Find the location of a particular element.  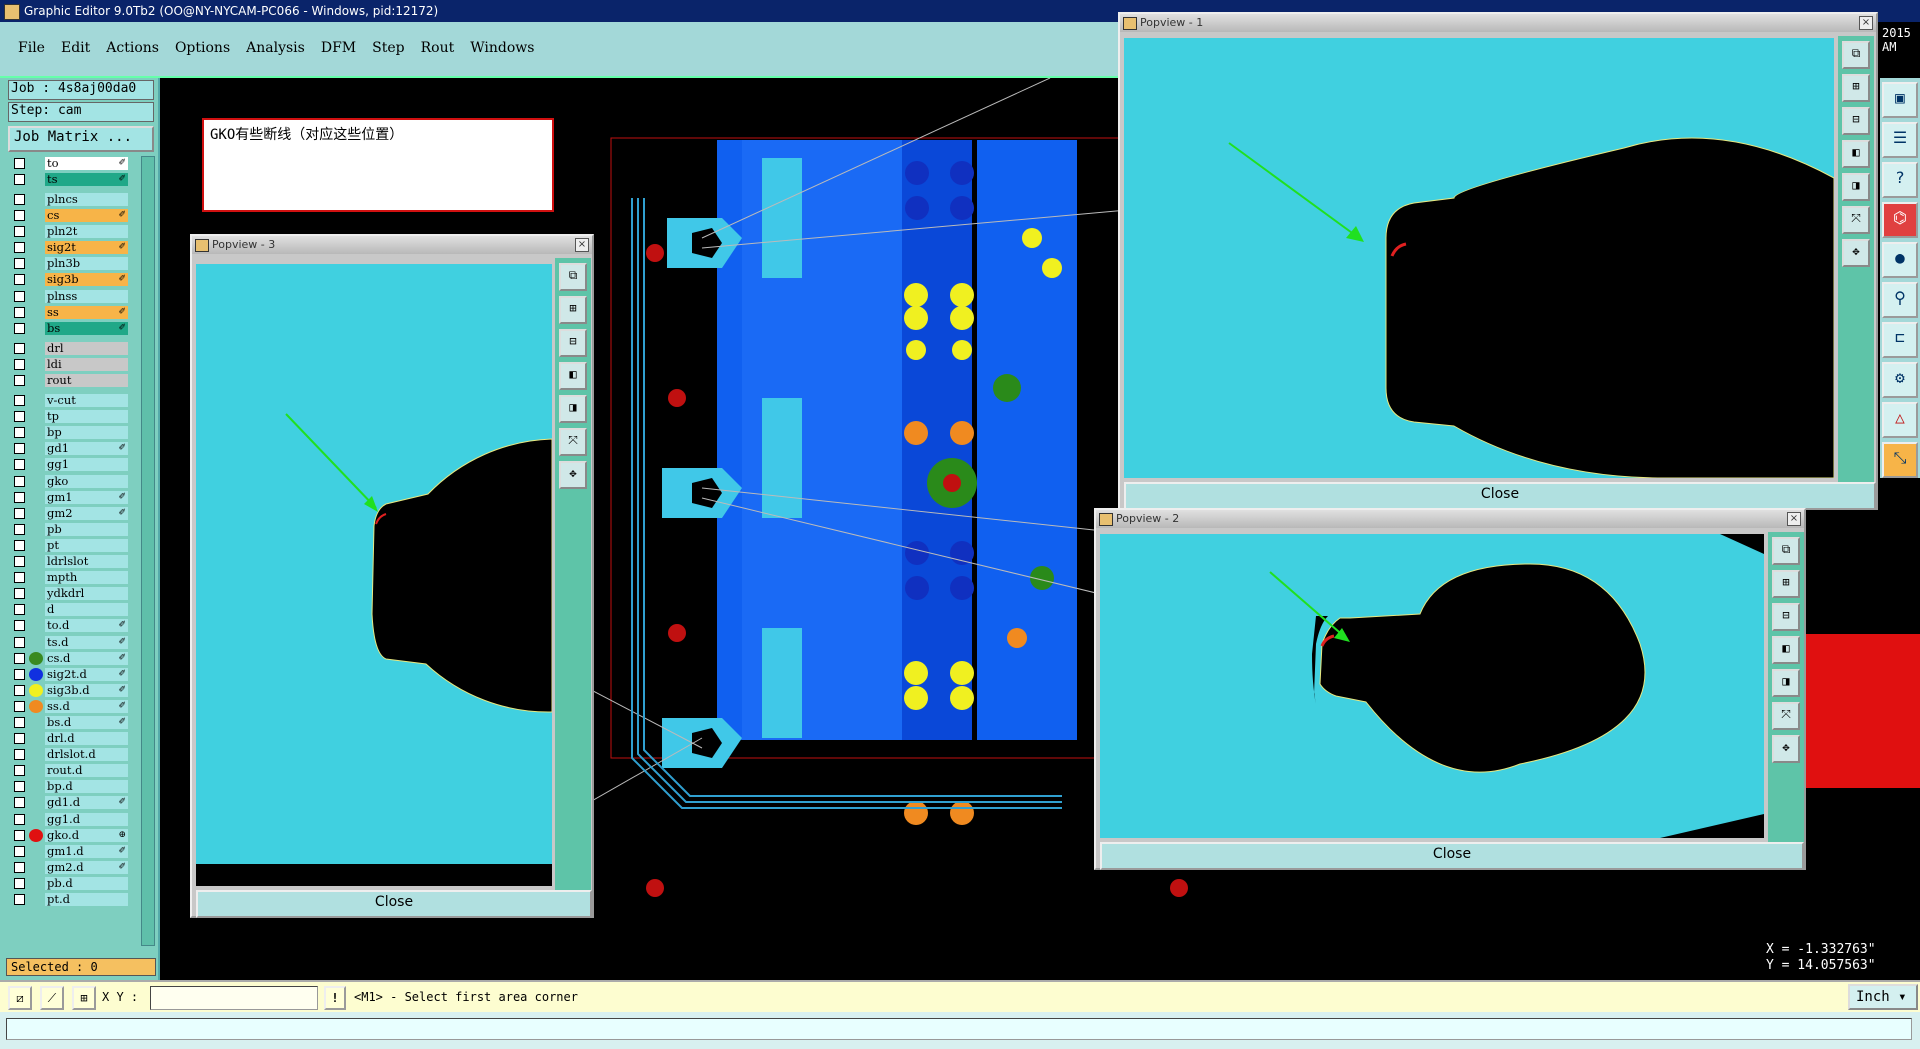

layer-name: bp is located at coordinates (86, 433).